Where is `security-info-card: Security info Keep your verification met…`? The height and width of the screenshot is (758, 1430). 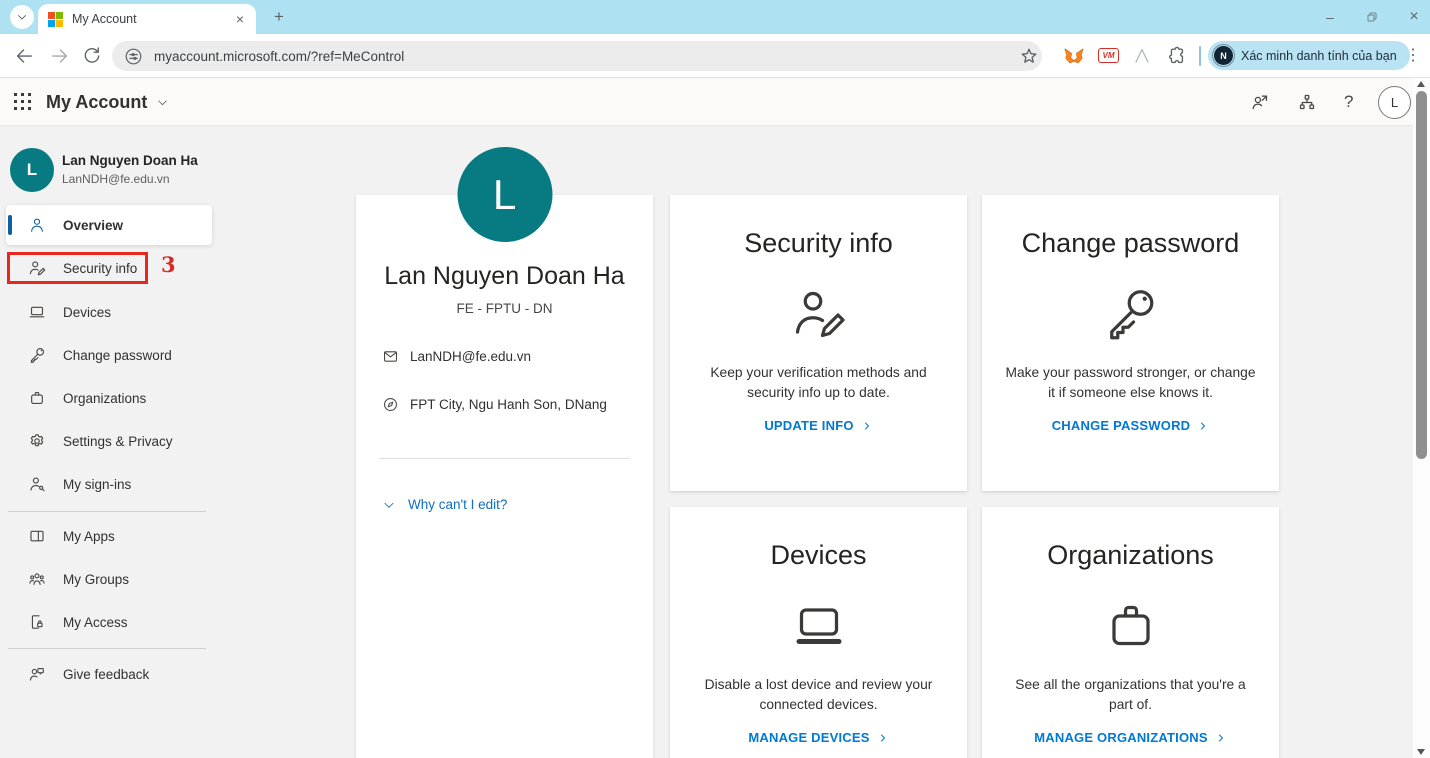
security-info-card: Security info Keep your verification met… is located at coordinates (818, 343).